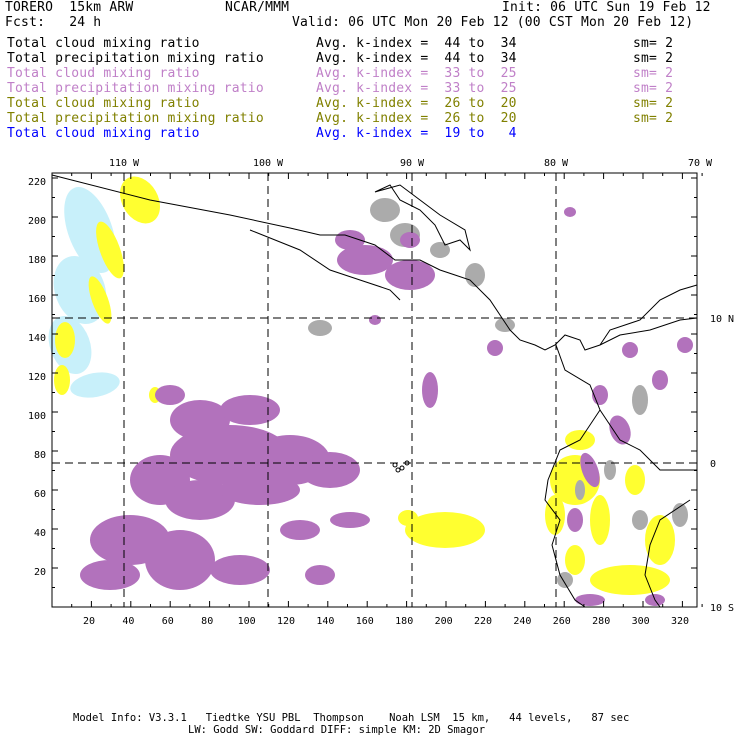  Describe the element at coordinates (37, 416) in the screenshot. I see `y-tick-label: 100` at that location.